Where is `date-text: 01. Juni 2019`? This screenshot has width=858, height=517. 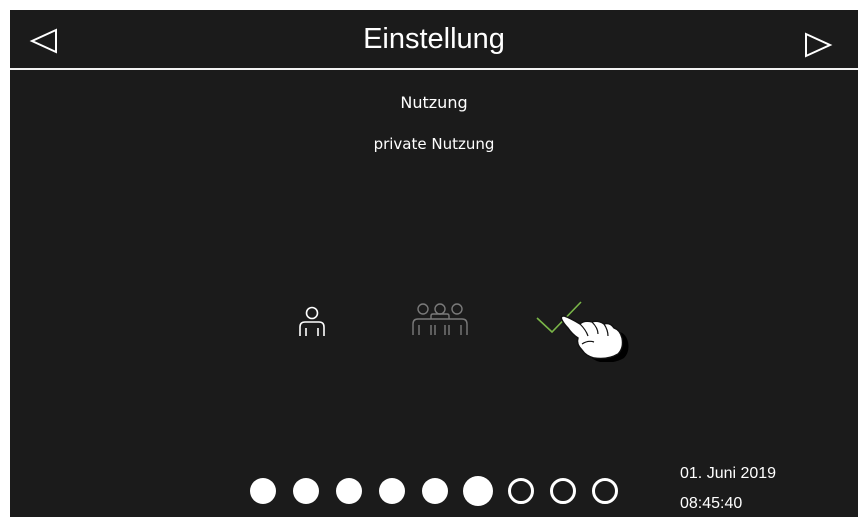 date-text: 01. Juni 2019 is located at coordinates (728, 473).